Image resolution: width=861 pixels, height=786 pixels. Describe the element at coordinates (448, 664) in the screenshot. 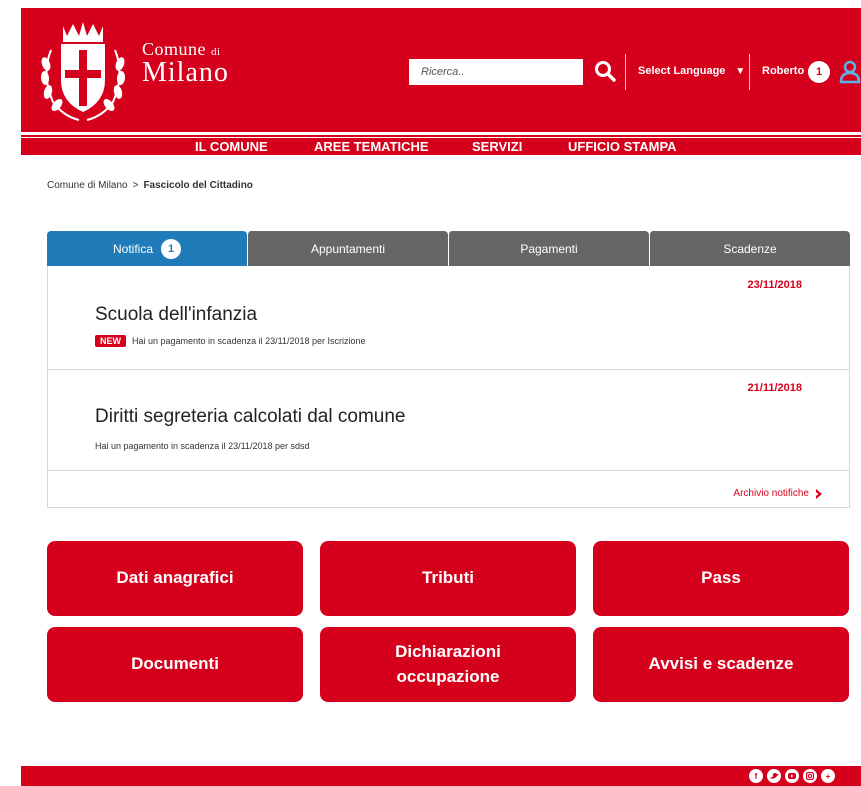

I see `tile-dichiarazioni-occupazione: Dichiarazioni occupazione` at that location.